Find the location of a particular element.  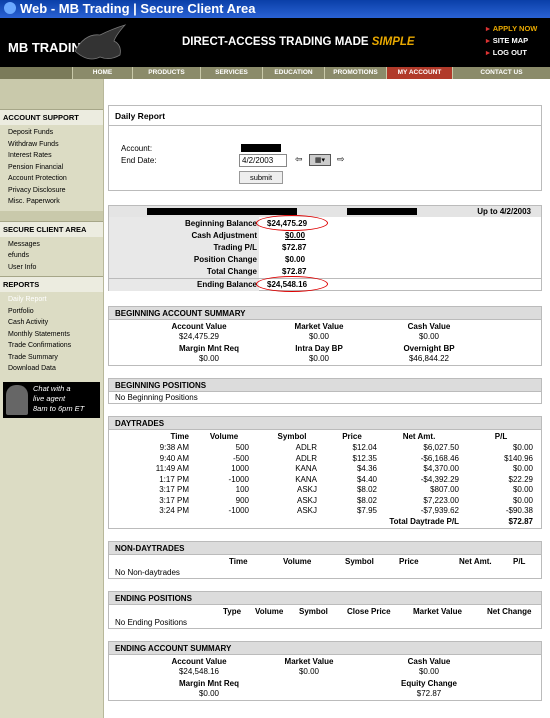

nav-education: EDUCATION is located at coordinates (293, 73).